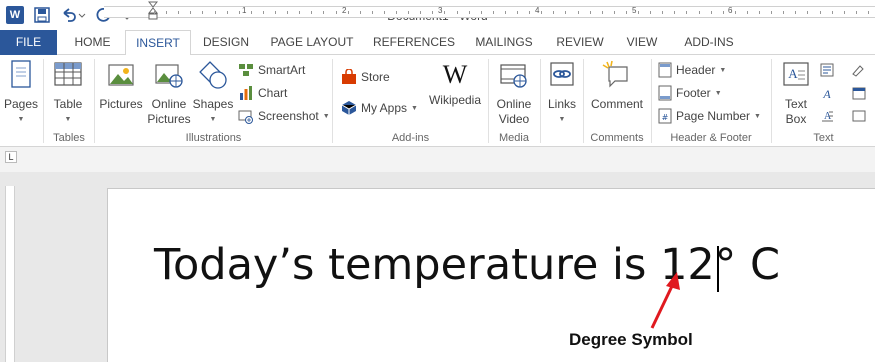 The image size is (875, 362). Describe the element at coordinates (513, 76) in the screenshot. I see `online-video-icon` at that location.